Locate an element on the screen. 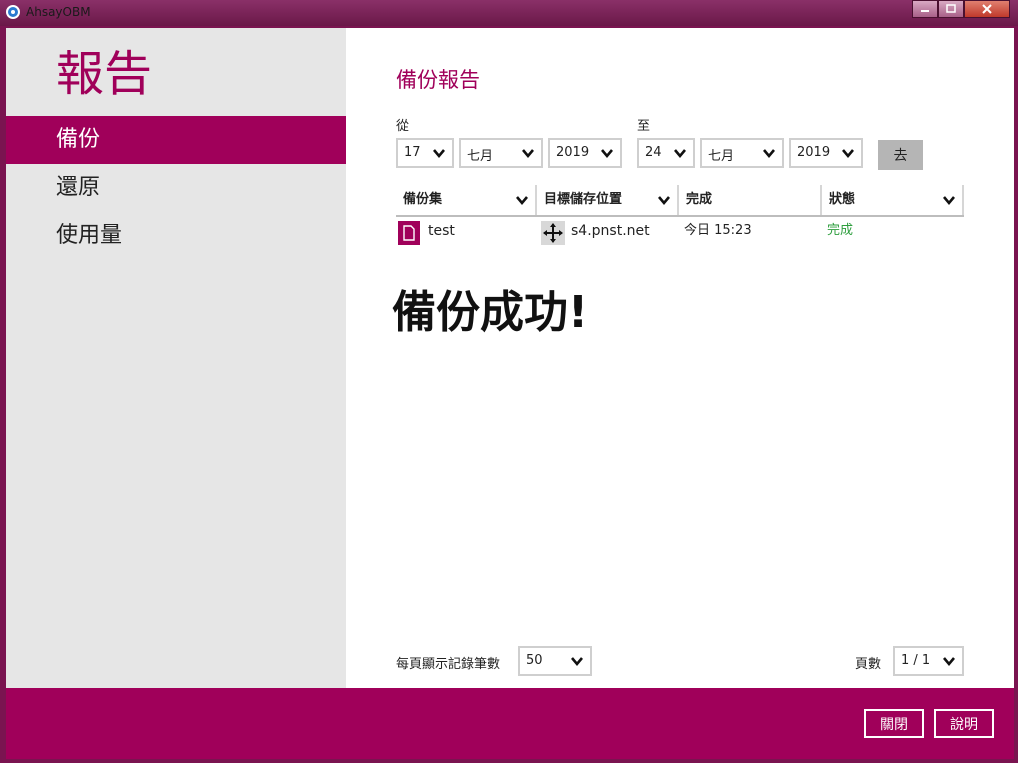 The height and width of the screenshot is (763, 1018). page-select: 1 / 1 is located at coordinates (928, 661).